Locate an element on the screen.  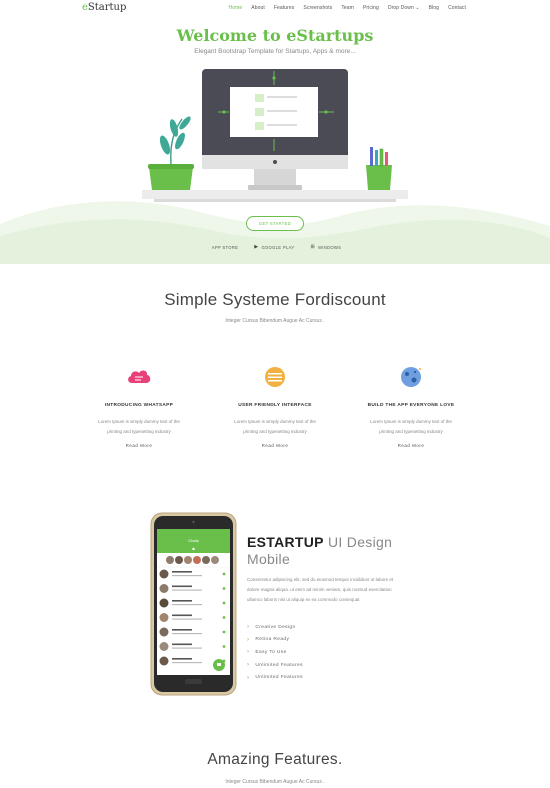
windows-link: ⊞ WINDOWS is located at coordinates (325, 247).